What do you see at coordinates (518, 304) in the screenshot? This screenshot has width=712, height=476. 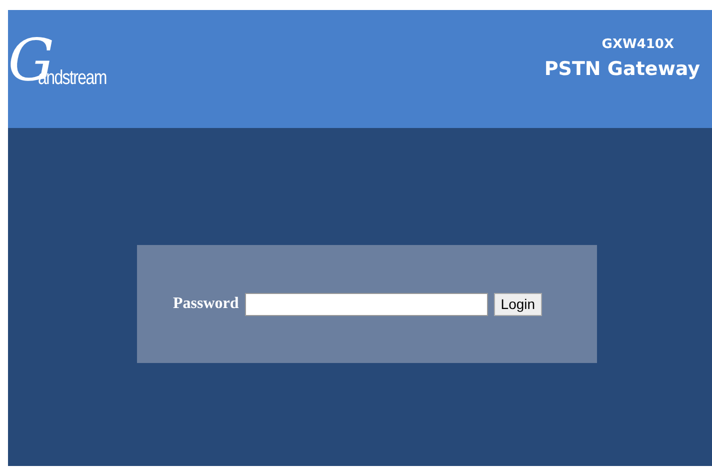 I see `login-button: Login` at bounding box center [518, 304].